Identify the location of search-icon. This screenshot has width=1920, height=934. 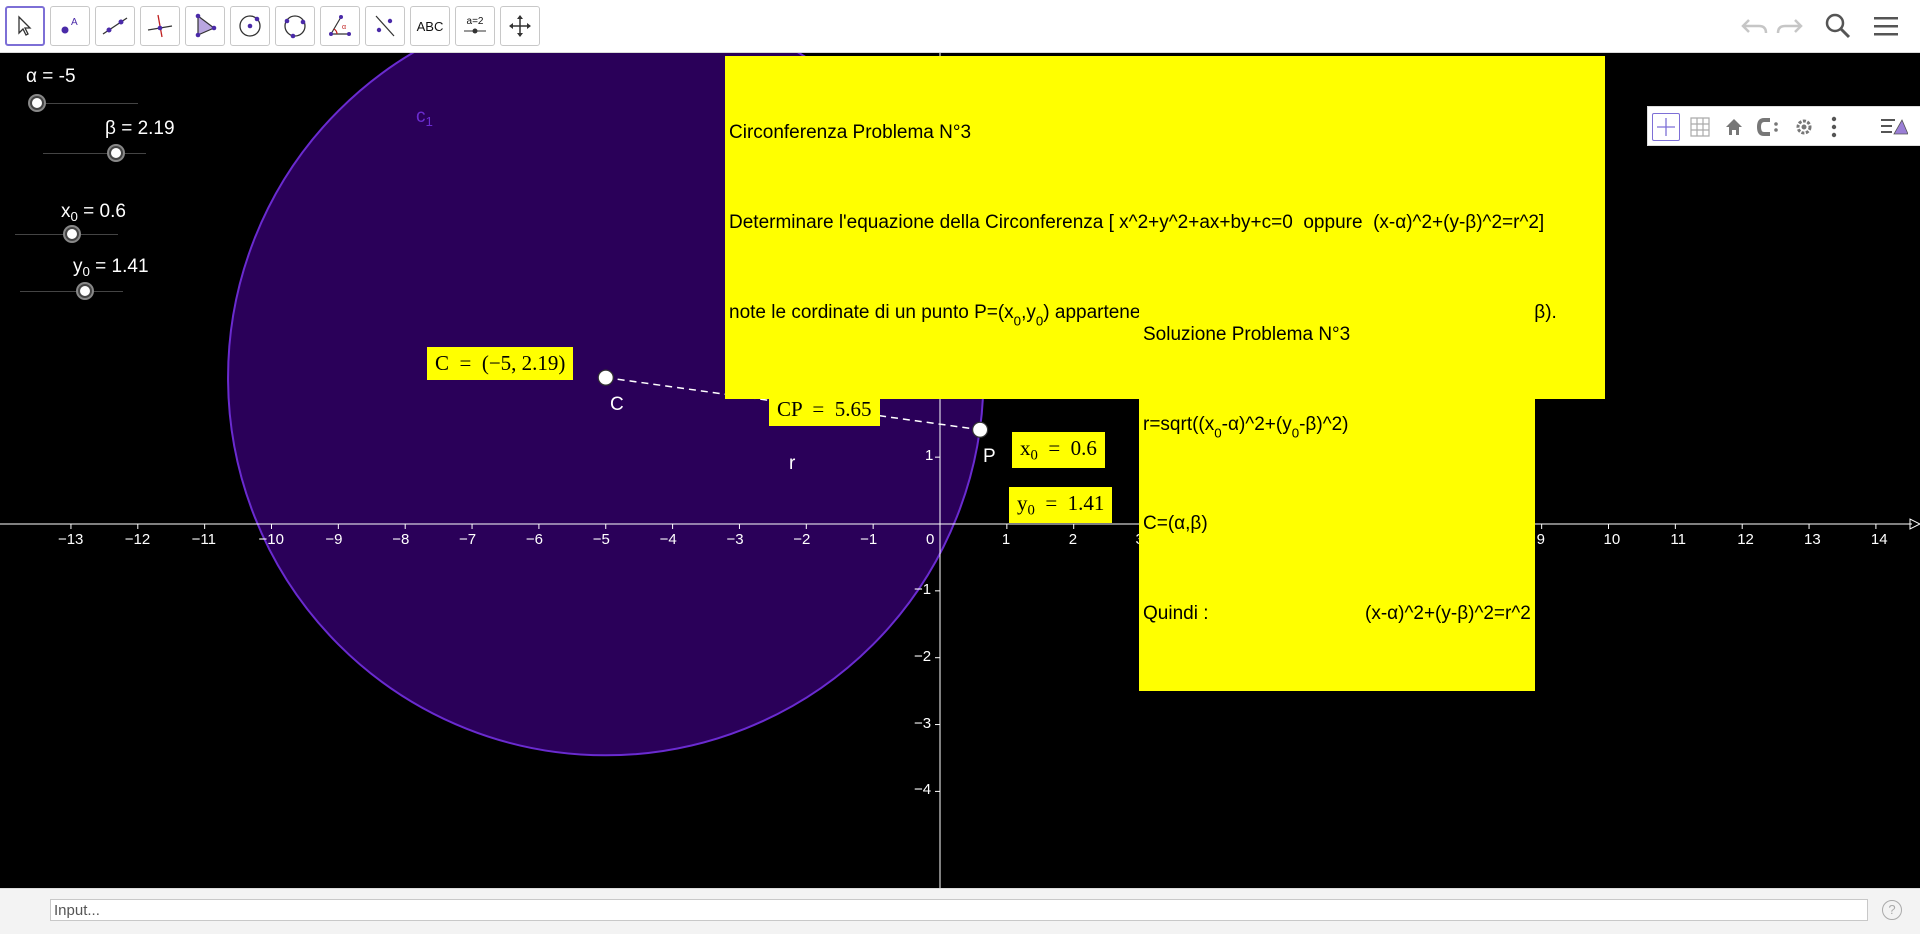
(1838, 26).